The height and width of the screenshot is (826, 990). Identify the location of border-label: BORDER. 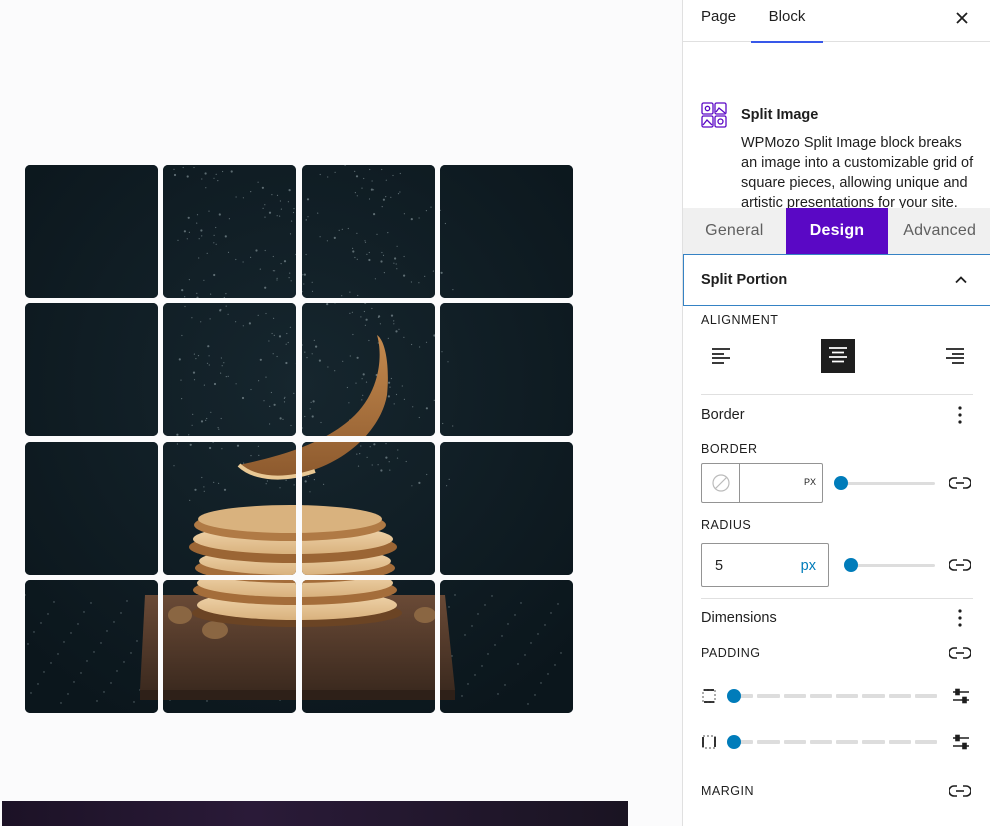
(729, 449).